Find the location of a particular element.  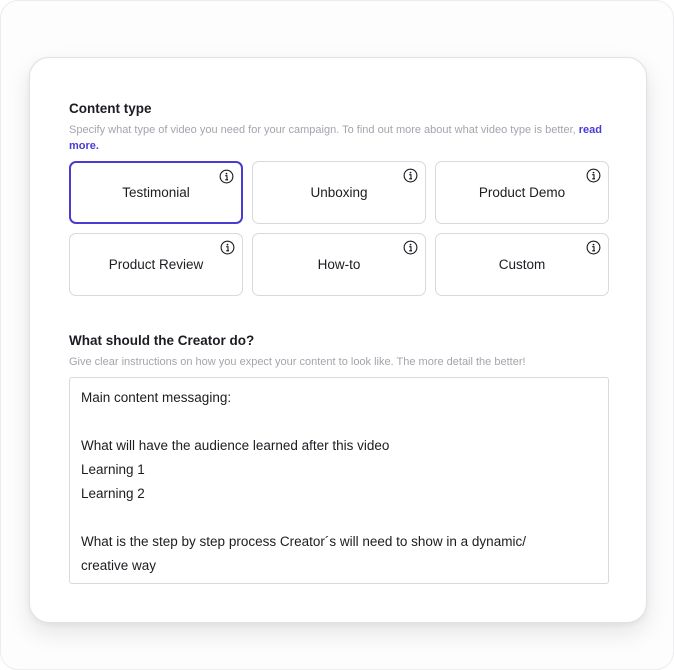

content-type-option-testimonial: Testimonial is located at coordinates (156, 192).